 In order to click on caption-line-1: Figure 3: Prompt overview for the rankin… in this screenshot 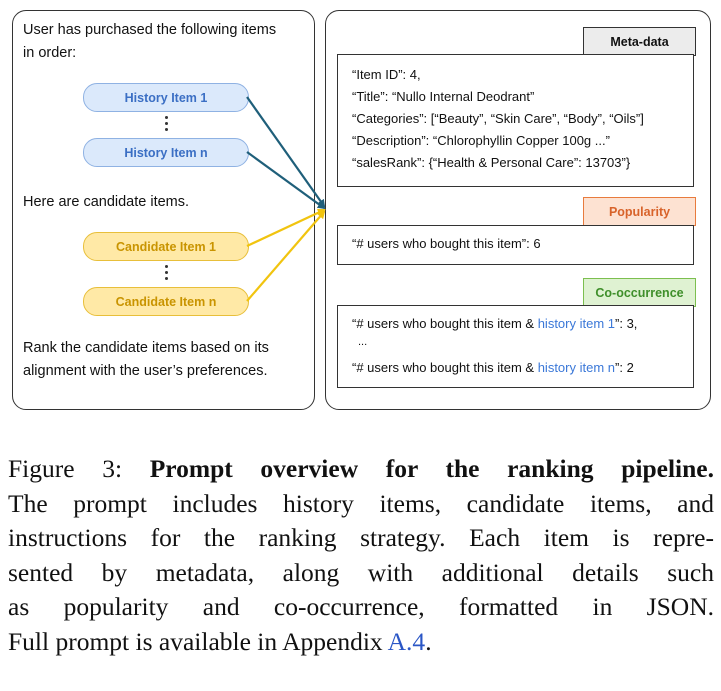, I will do `click(361, 468)`.